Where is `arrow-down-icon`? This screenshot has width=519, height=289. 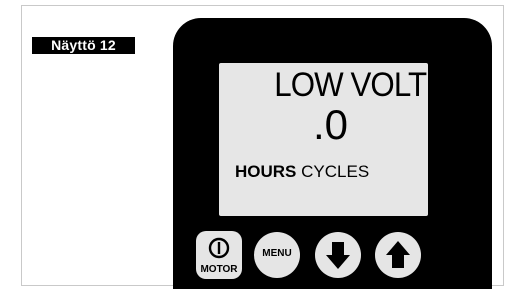
arrow-down-icon is located at coordinates (338, 255).